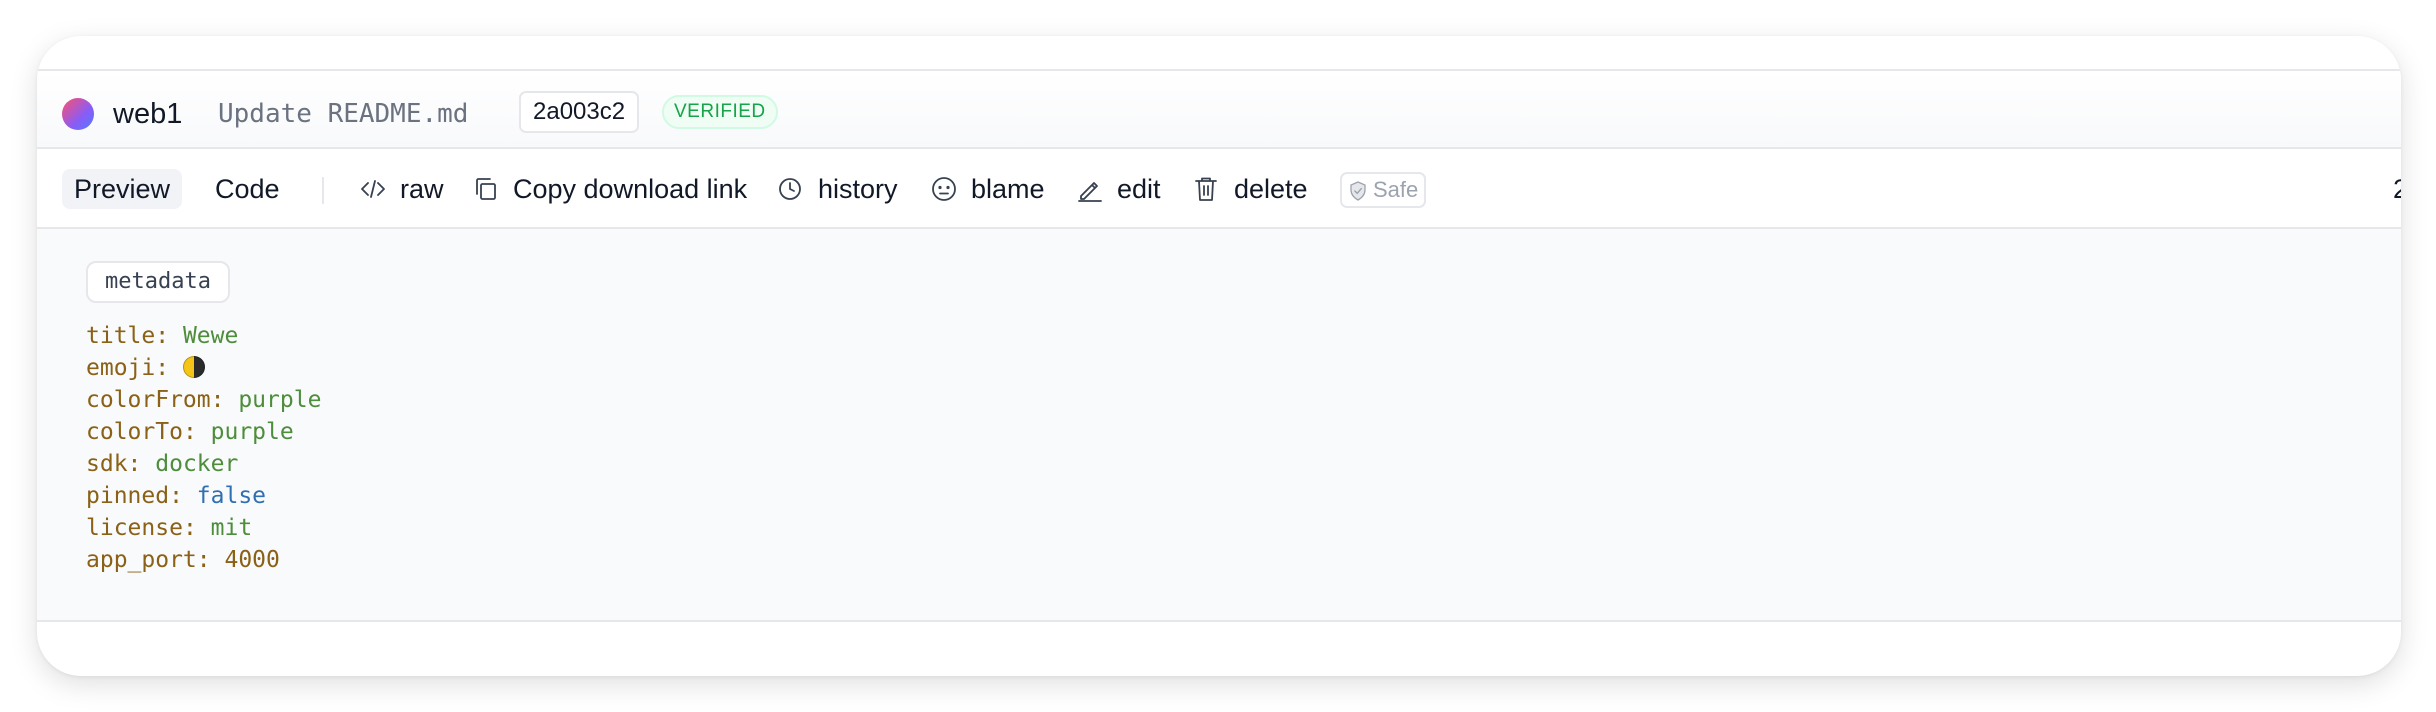 The image size is (2436, 712). Describe the element at coordinates (1219, 109) in the screenshot. I see `file-header: web1 Update README.md 2a003c2 VERIFIED` at that location.